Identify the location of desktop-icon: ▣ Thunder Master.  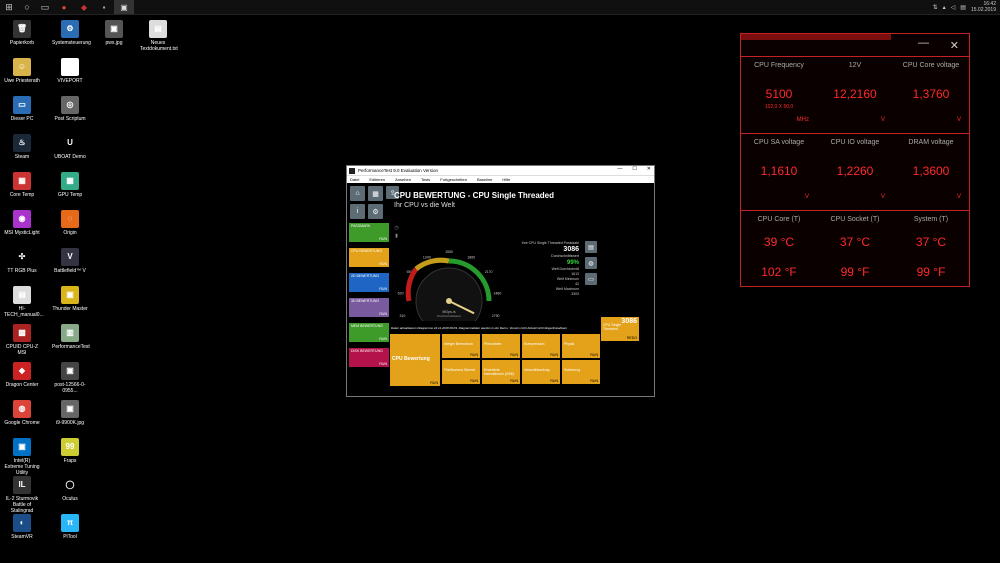
(70, 299).